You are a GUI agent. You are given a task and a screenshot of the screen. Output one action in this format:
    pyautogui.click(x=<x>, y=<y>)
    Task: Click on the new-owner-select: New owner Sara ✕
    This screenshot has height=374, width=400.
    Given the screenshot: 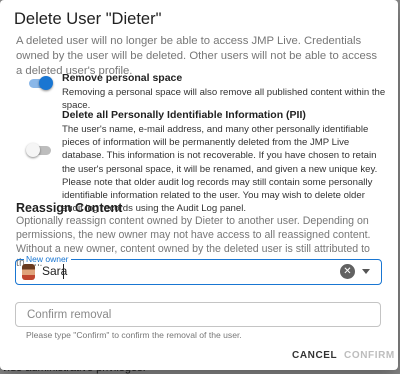 What is the action you would take?
    pyautogui.click(x=198, y=269)
    